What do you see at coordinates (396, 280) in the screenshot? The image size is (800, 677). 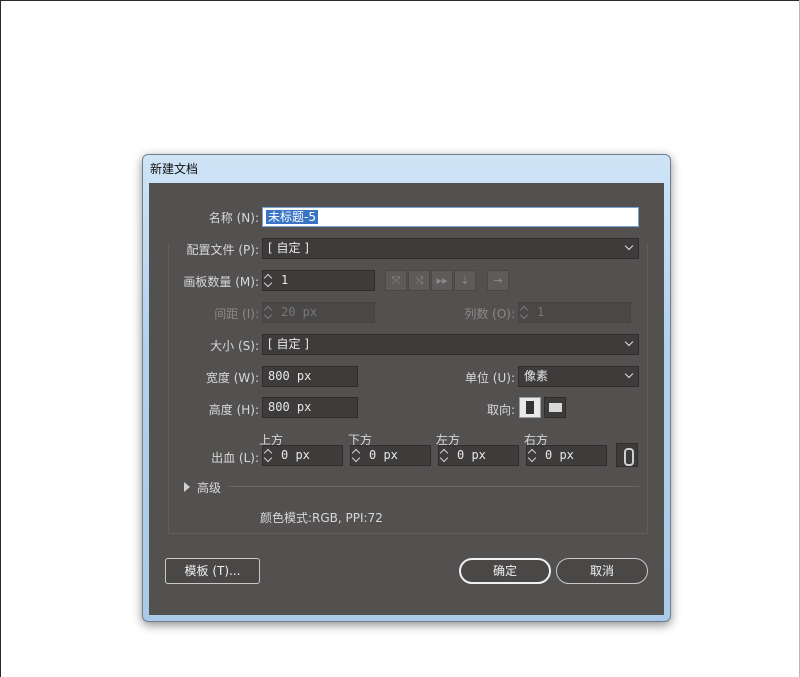 I see `grid-by-row-icon: ⤧` at bounding box center [396, 280].